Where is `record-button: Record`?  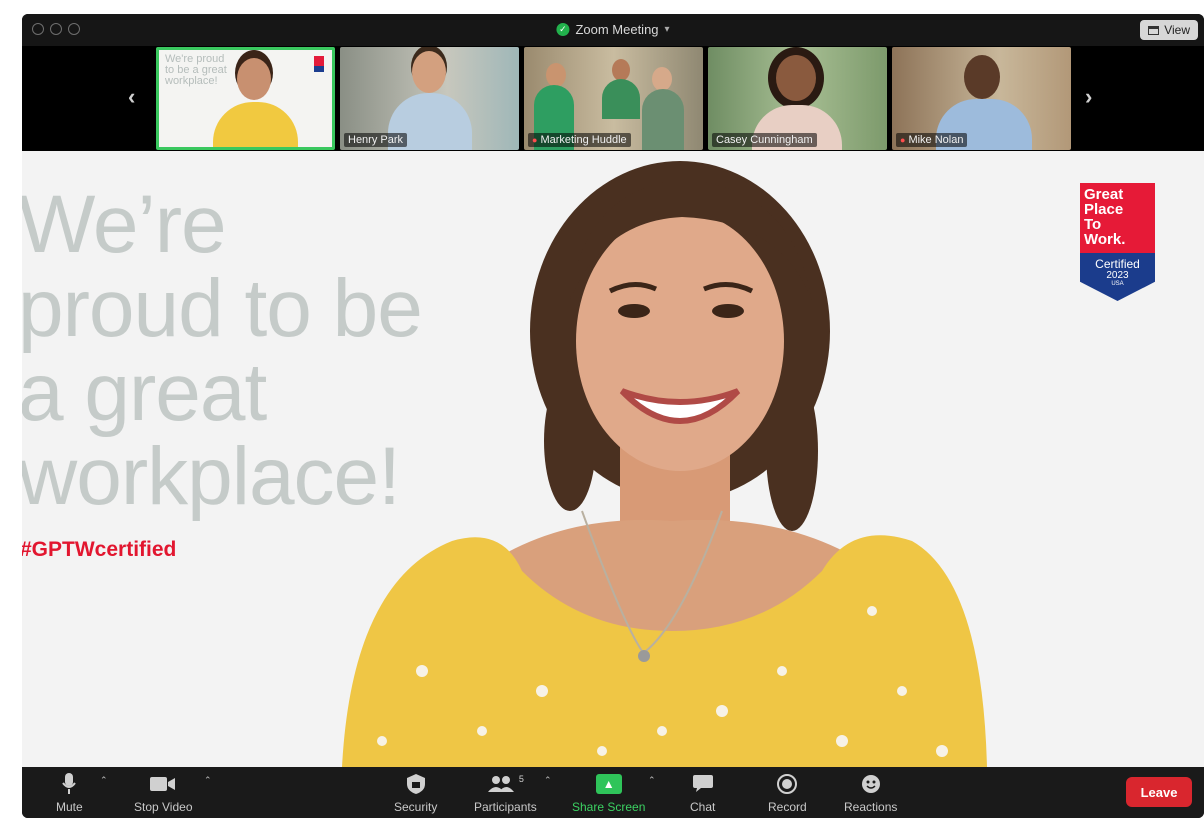
record-button: Record is located at coordinates (787, 793).